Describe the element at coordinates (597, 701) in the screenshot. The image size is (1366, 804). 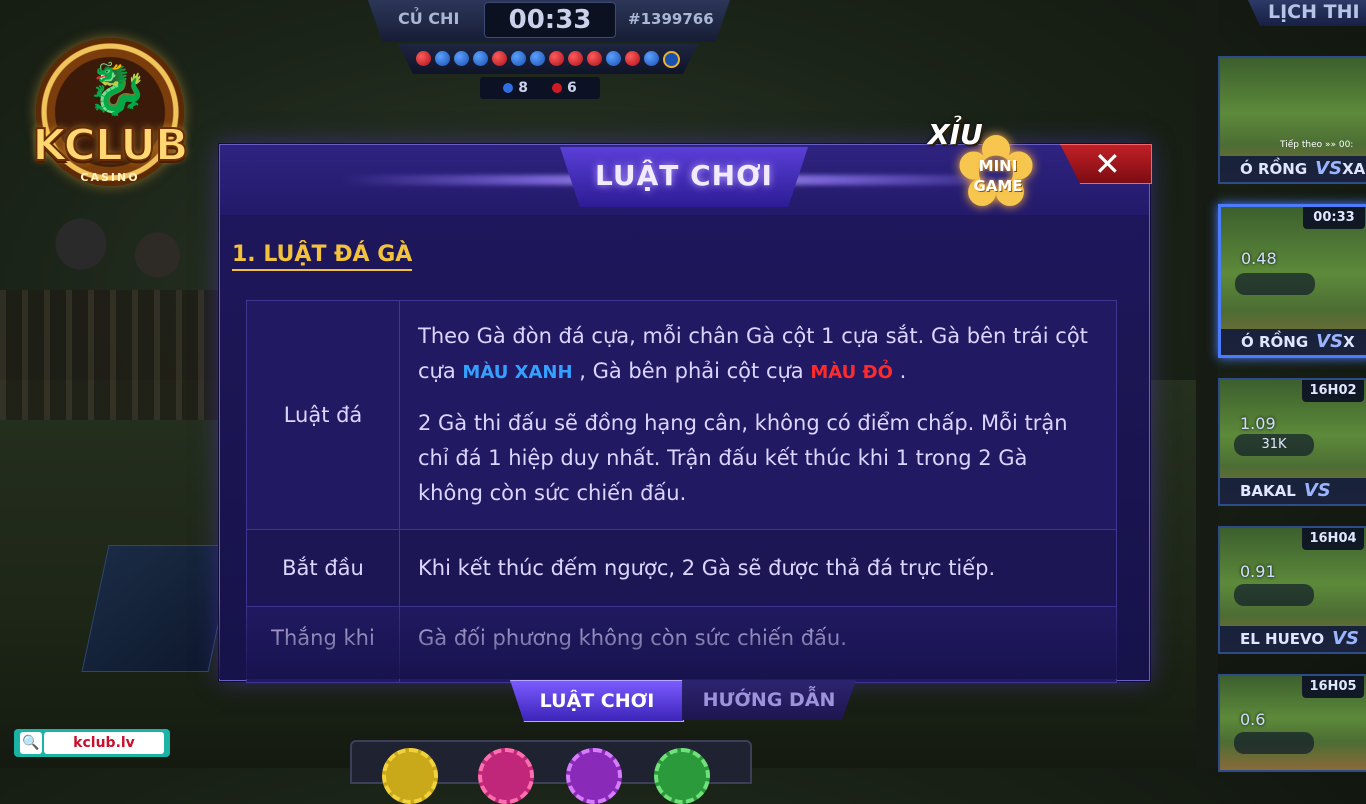
I see `tab-rules: LUẬT CHƠI` at that location.